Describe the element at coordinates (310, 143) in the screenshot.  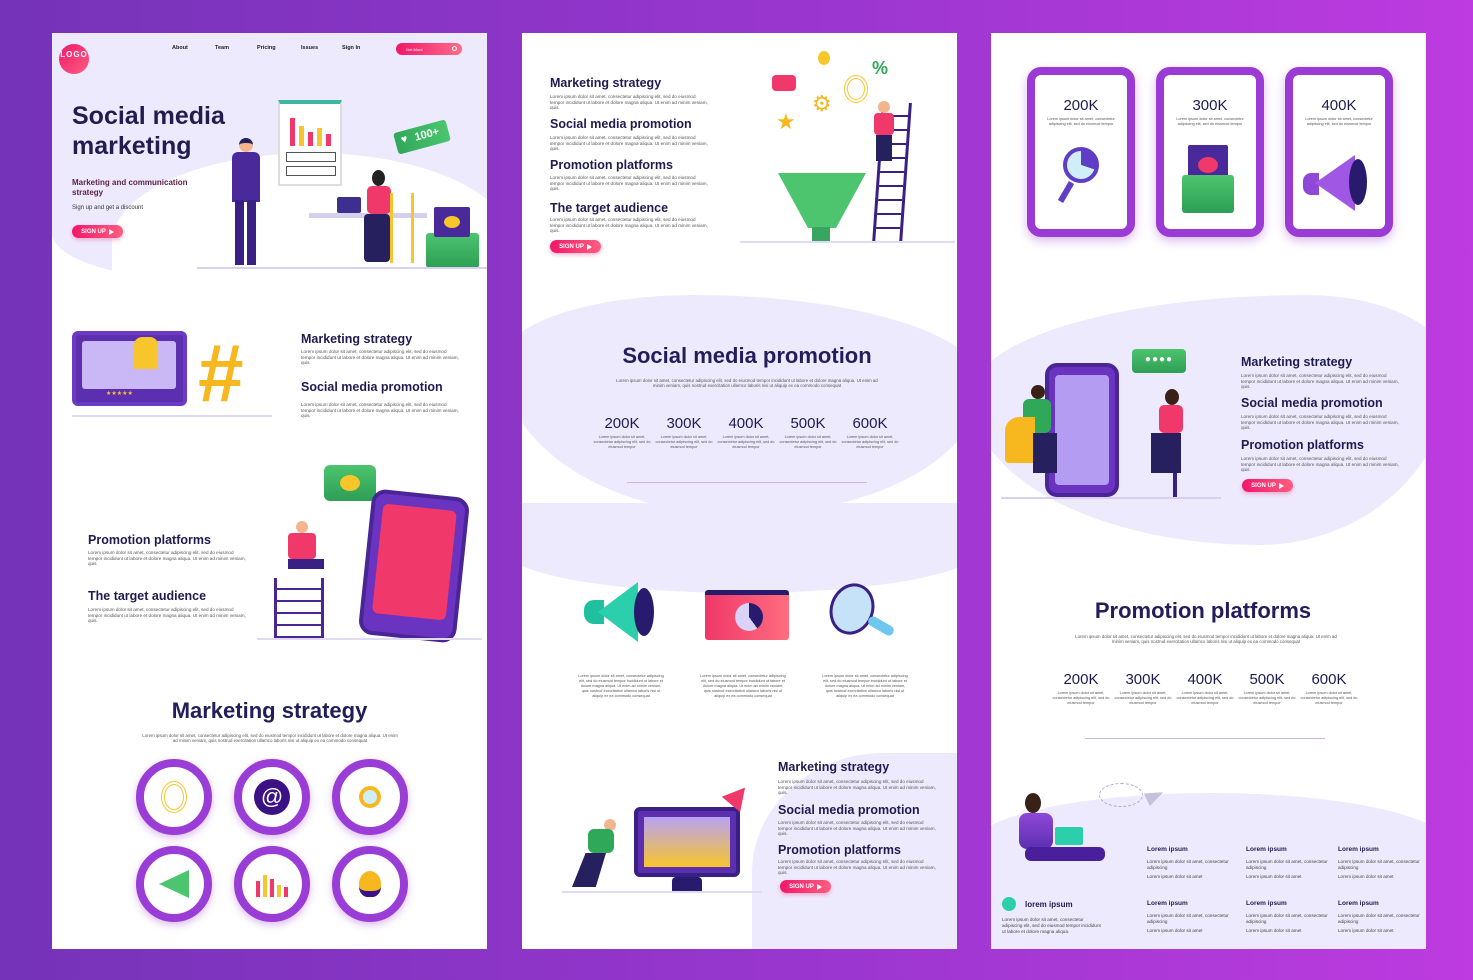
I see `presentation-board-illustration` at that location.